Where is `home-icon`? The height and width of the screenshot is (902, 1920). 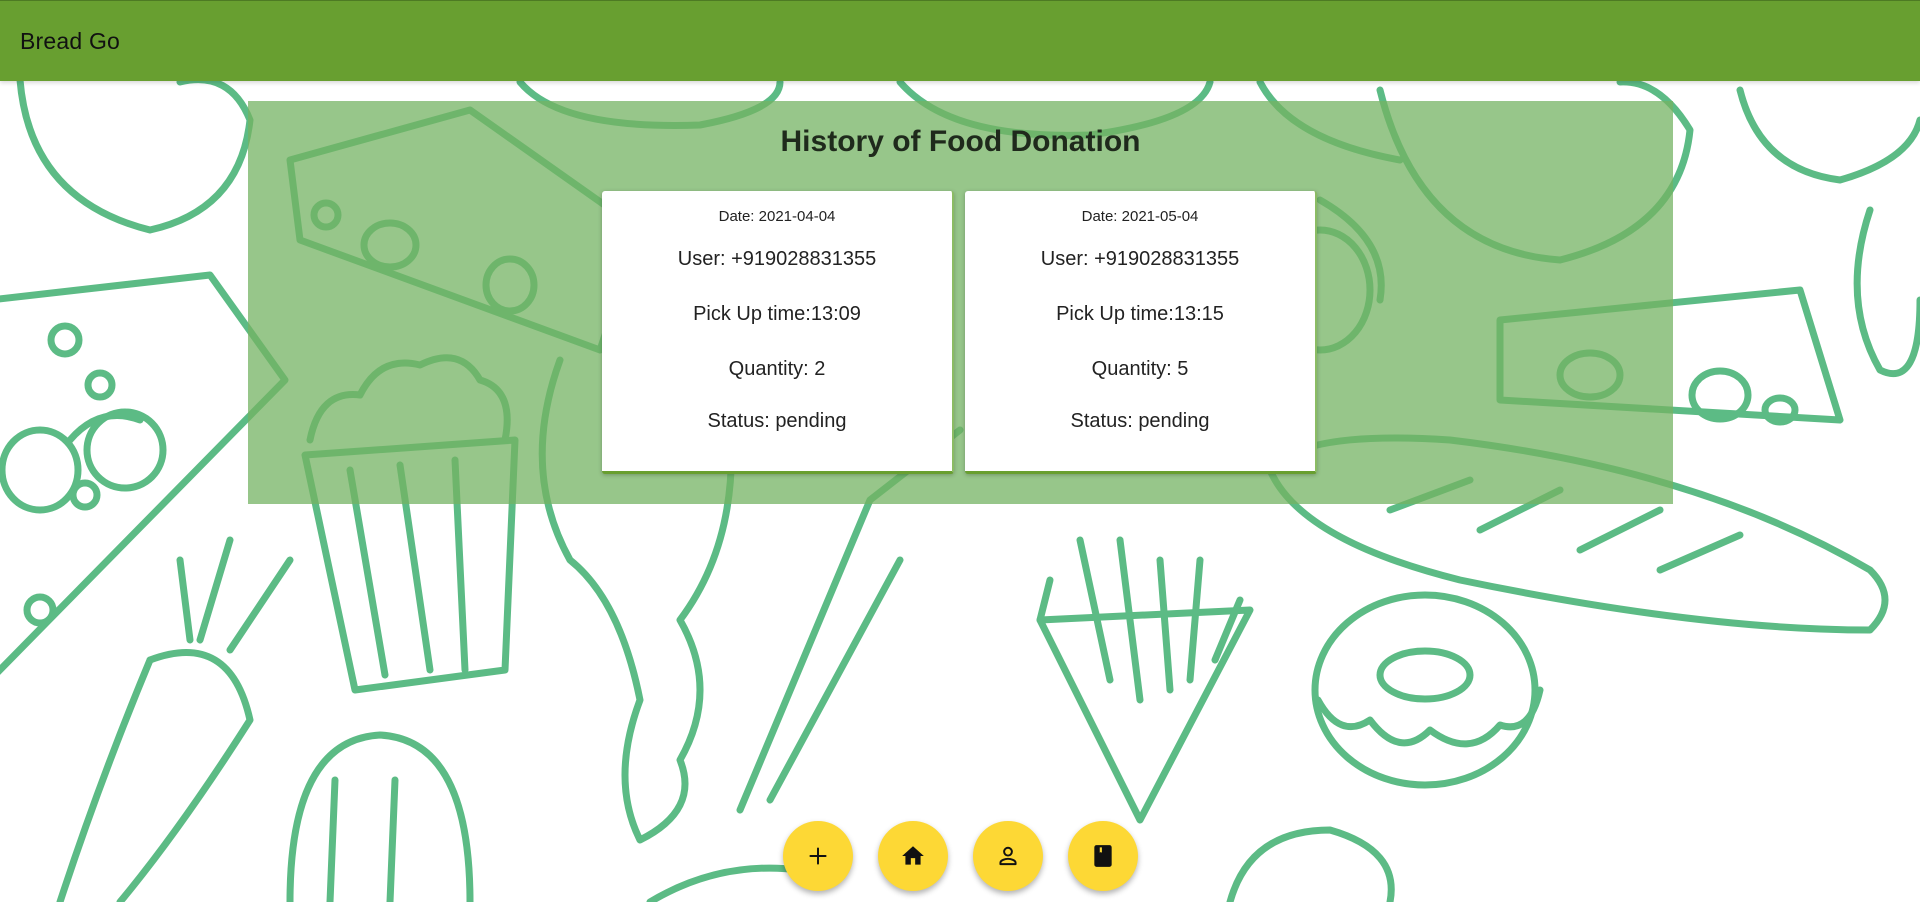
home-icon is located at coordinates (913, 855).